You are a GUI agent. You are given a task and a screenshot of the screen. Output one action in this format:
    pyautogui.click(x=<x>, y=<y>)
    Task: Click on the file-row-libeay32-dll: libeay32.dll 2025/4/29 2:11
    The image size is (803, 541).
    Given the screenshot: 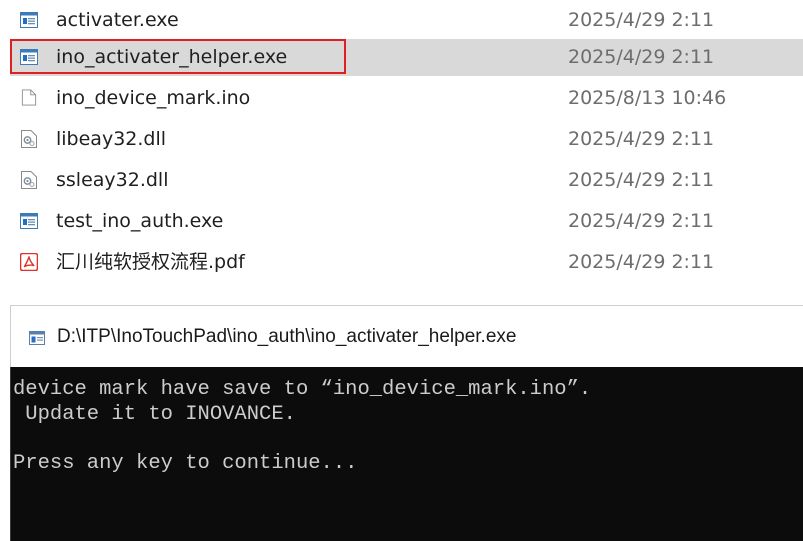 What is the action you would take?
    pyautogui.click(x=406, y=139)
    